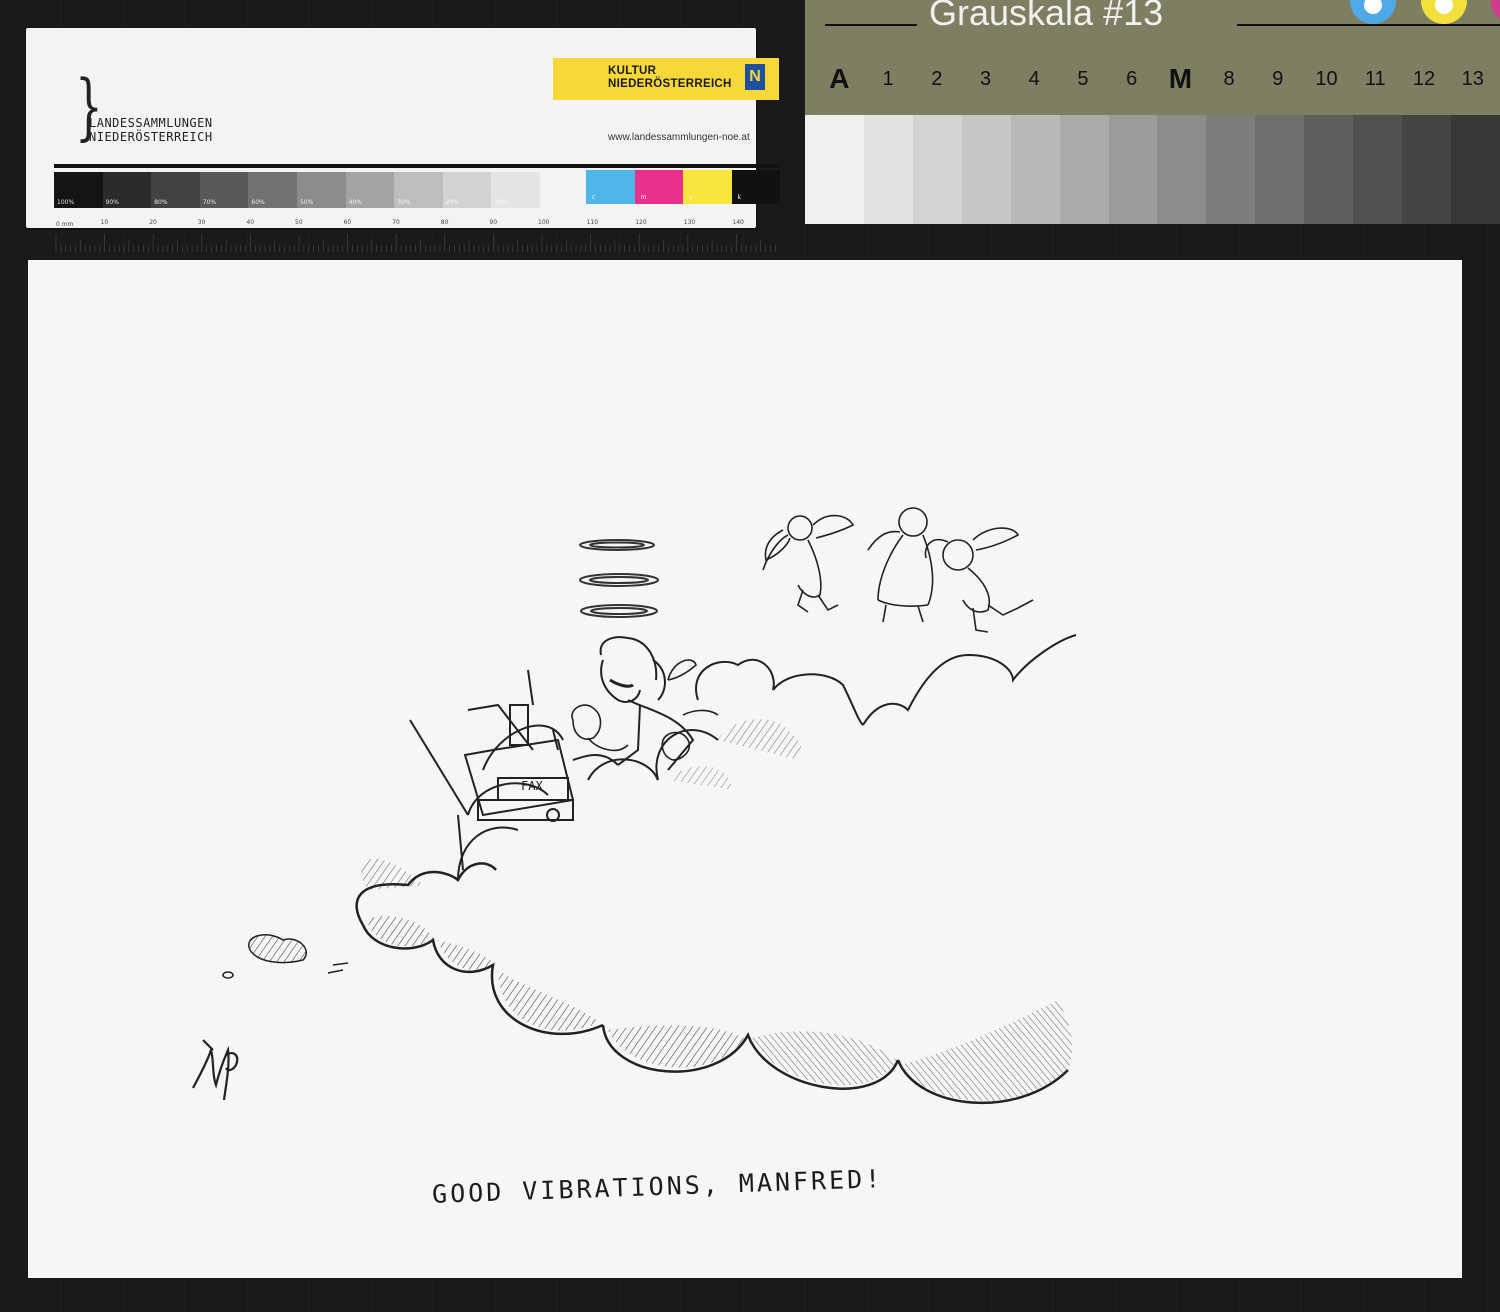 The height and width of the screenshot is (1312, 1500). Describe the element at coordinates (707, 187) in the screenshot. I see `cmyk-patch: y` at that location.